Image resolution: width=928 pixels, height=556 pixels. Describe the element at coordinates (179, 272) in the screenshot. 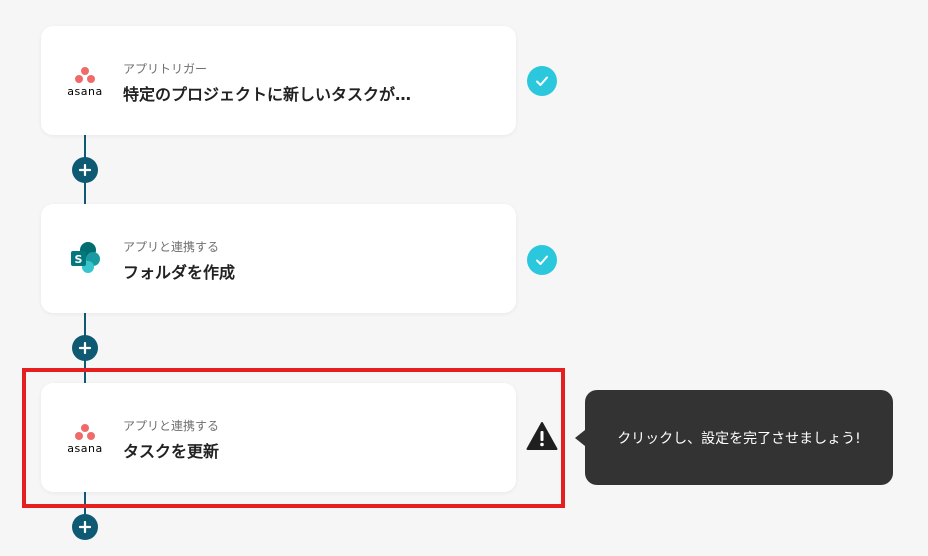

I see `step-title: フォルダを作成` at that location.